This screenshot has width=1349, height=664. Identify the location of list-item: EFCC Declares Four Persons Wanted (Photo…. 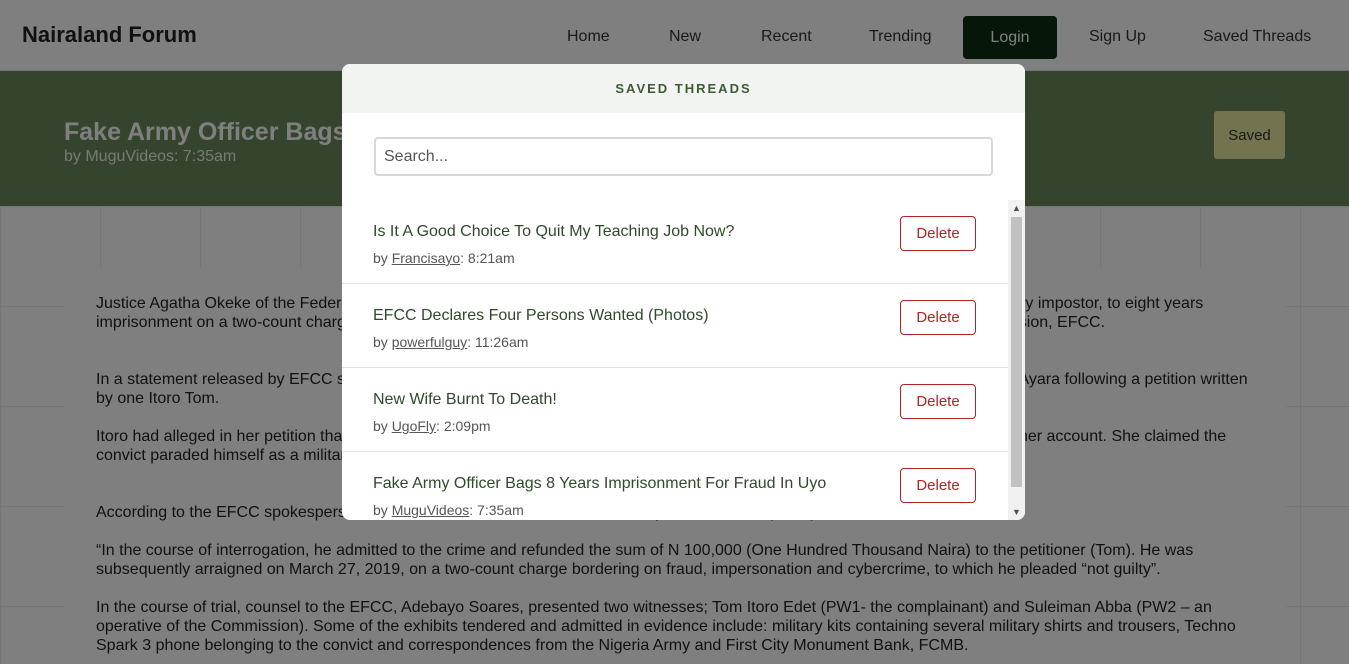
(675, 326).